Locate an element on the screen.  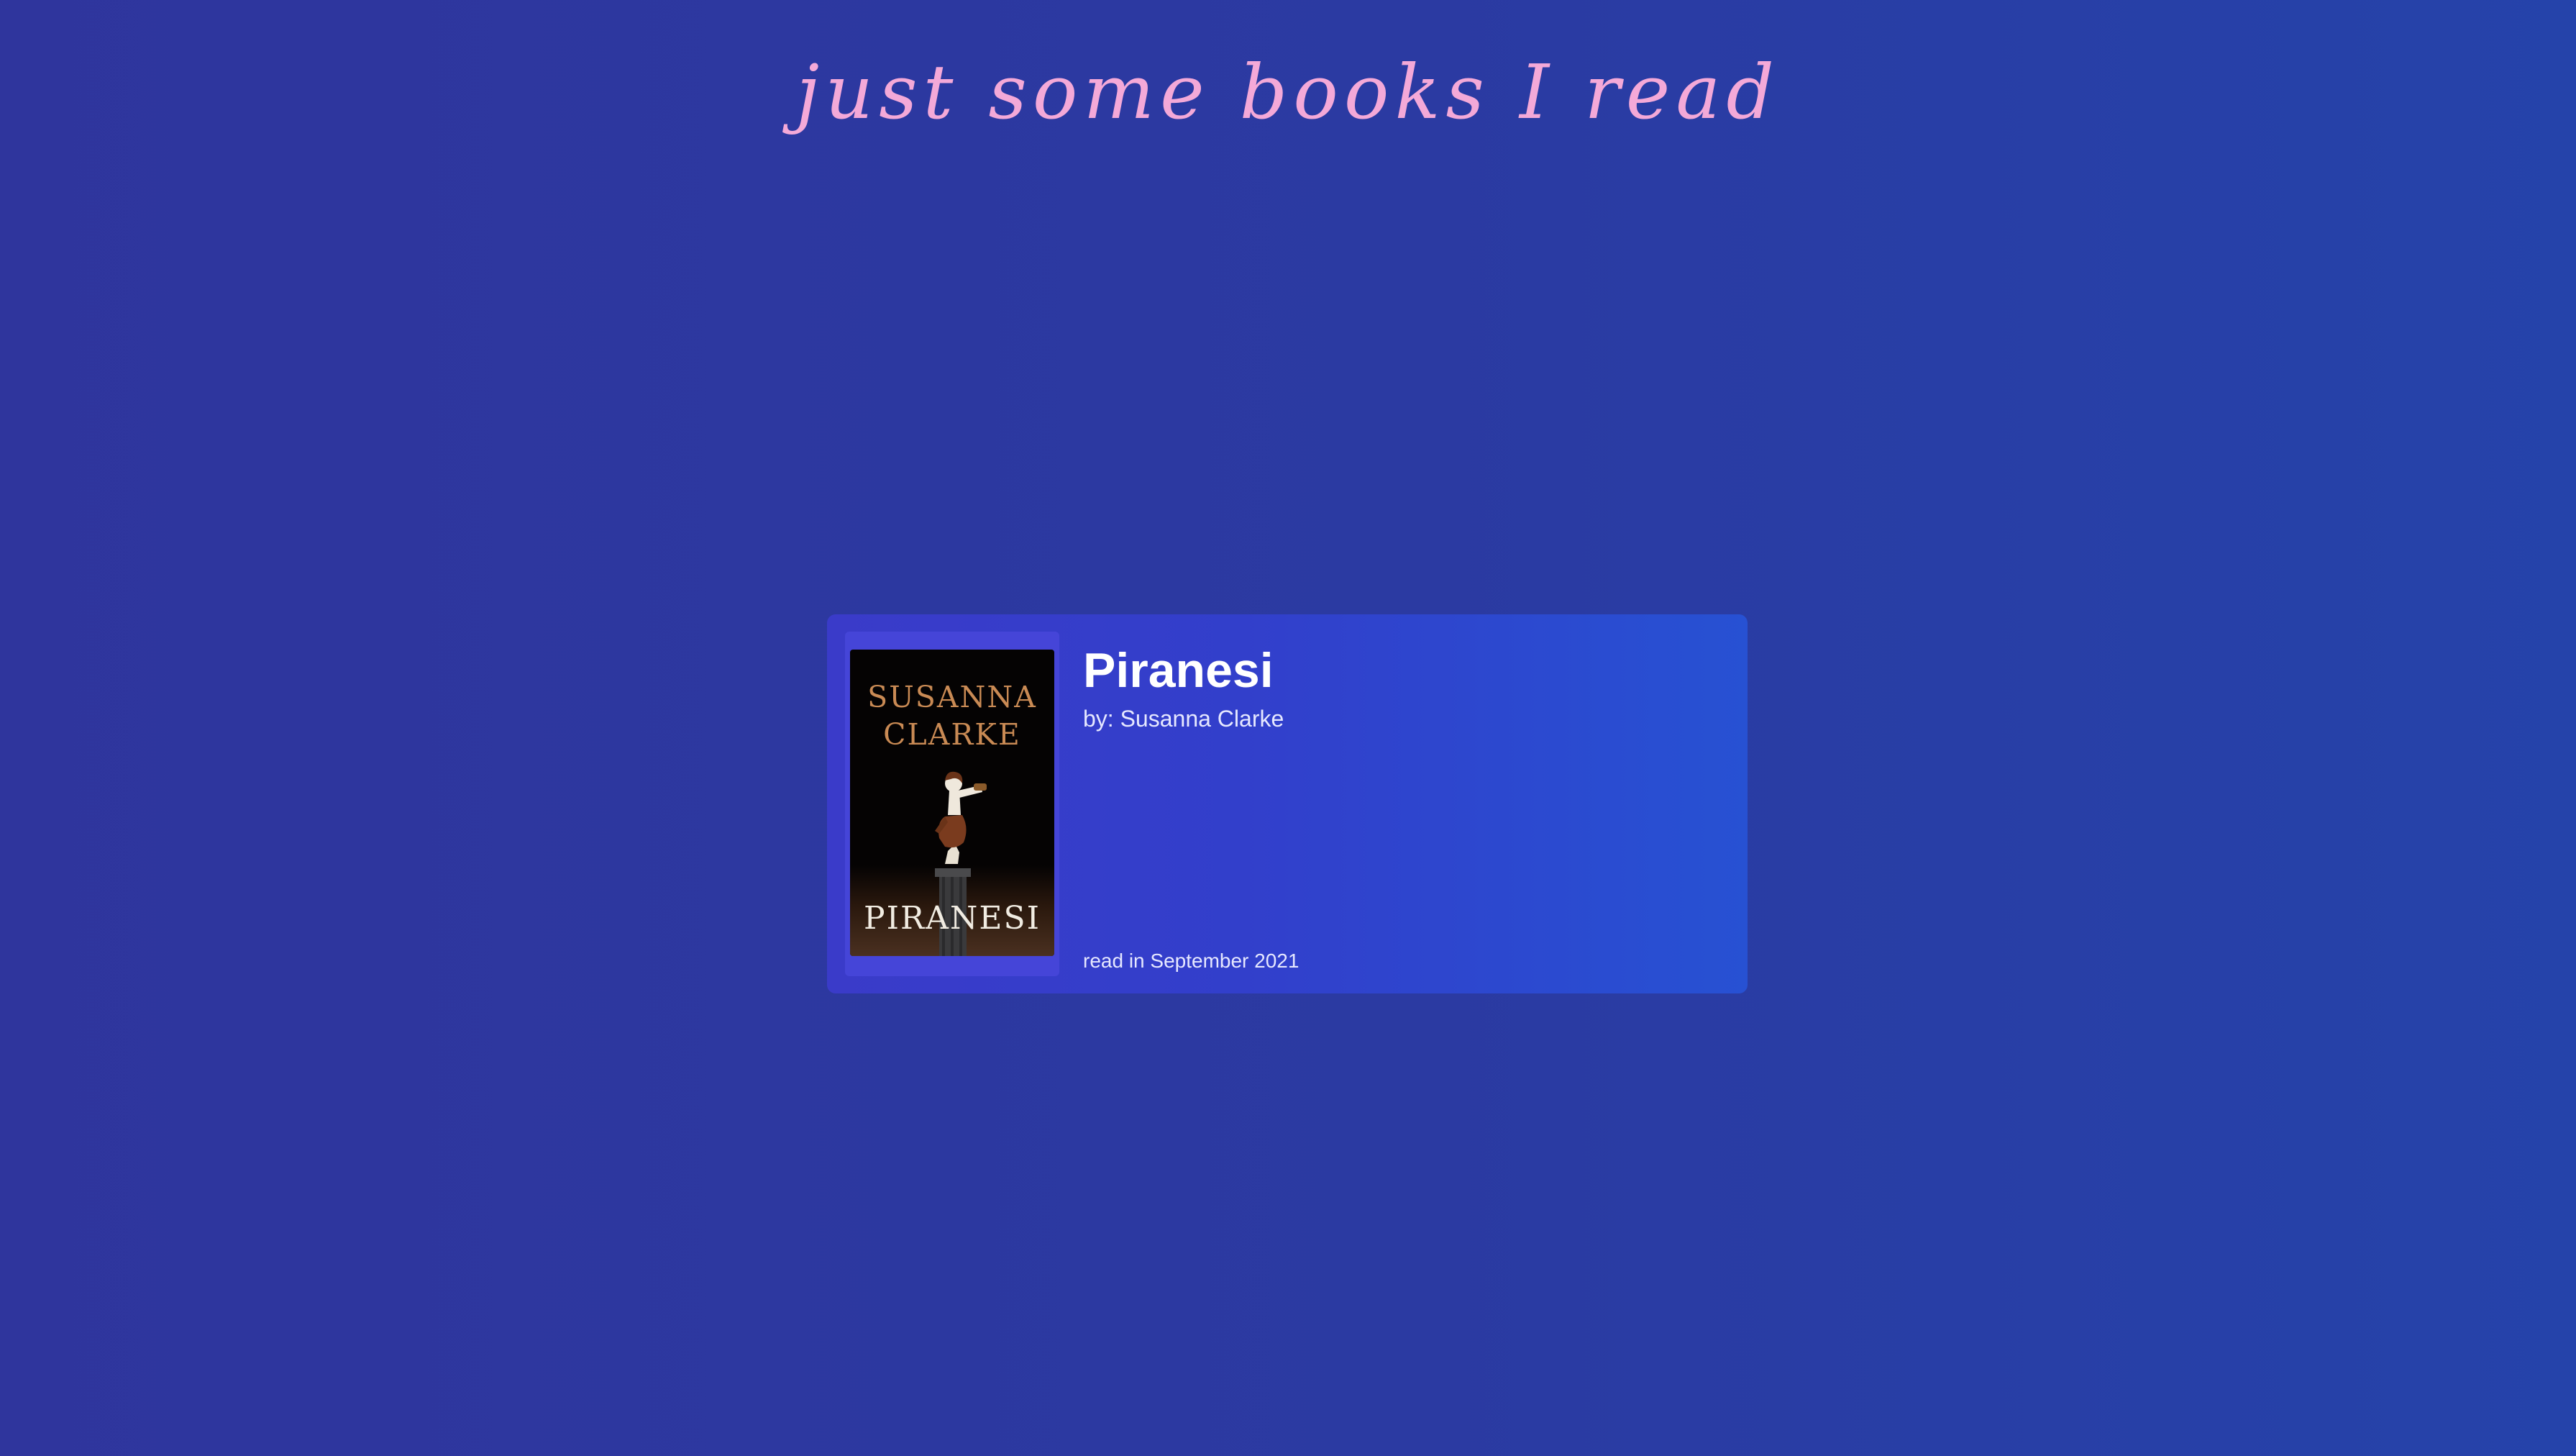
book-author: by: Susanna Clarke is located at coordinates (1183, 719).